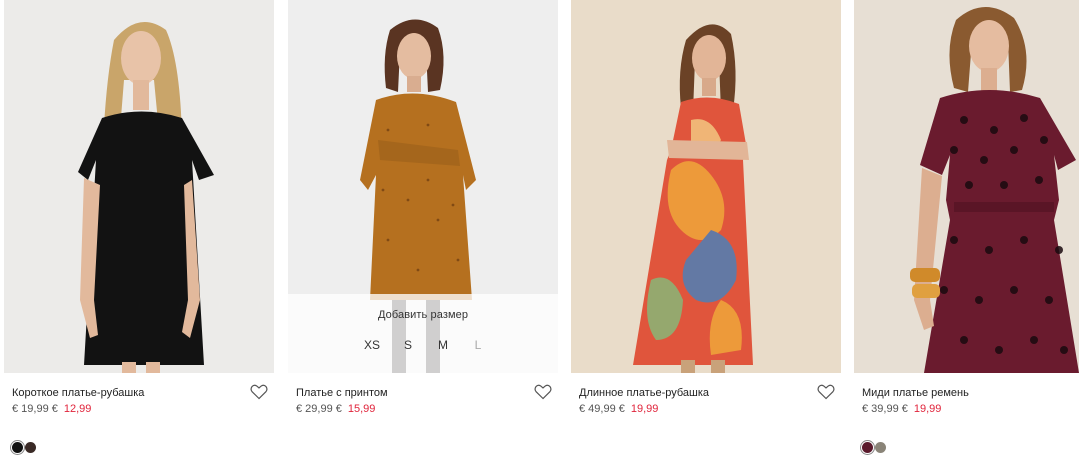  I want to click on size-option: XS, so click(372, 345).